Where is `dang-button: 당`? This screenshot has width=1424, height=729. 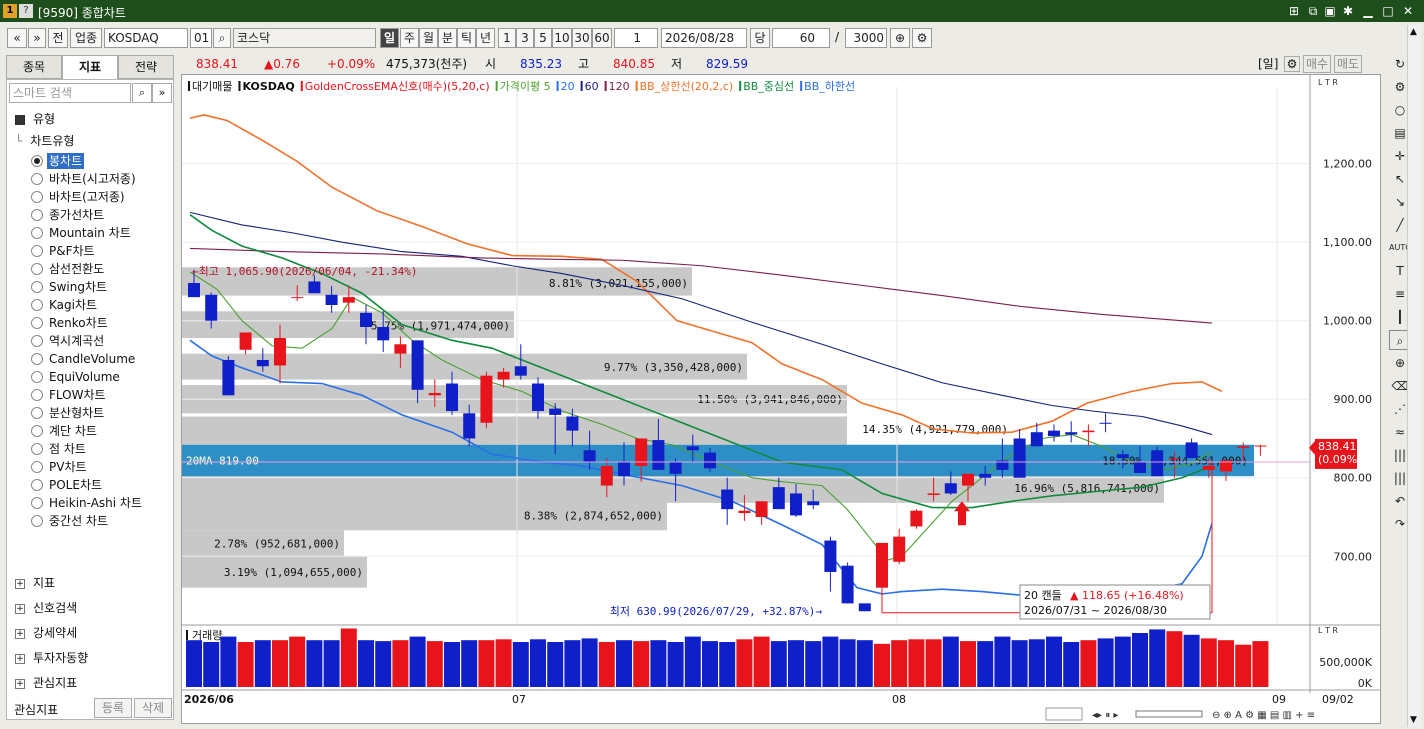 dang-button: 당 is located at coordinates (760, 38).